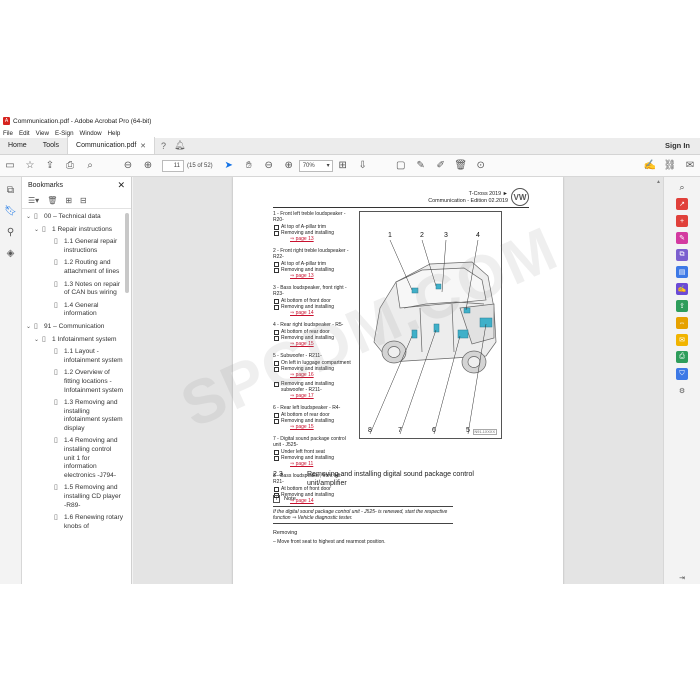  What do you see at coordinates (682, 289) in the screenshot?
I see `fill-sign-icon: ✍` at bounding box center [682, 289].